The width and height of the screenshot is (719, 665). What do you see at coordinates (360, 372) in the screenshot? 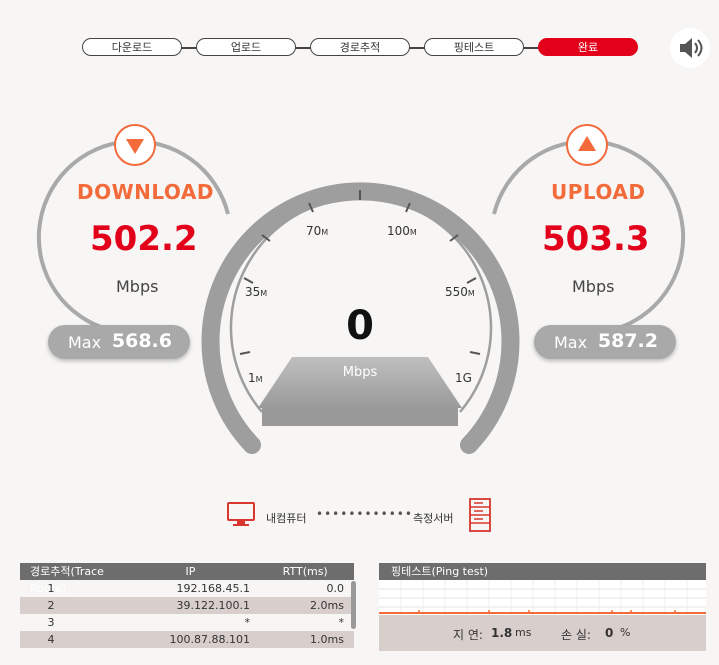
I see `gauge-unit: Mbps` at bounding box center [360, 372].